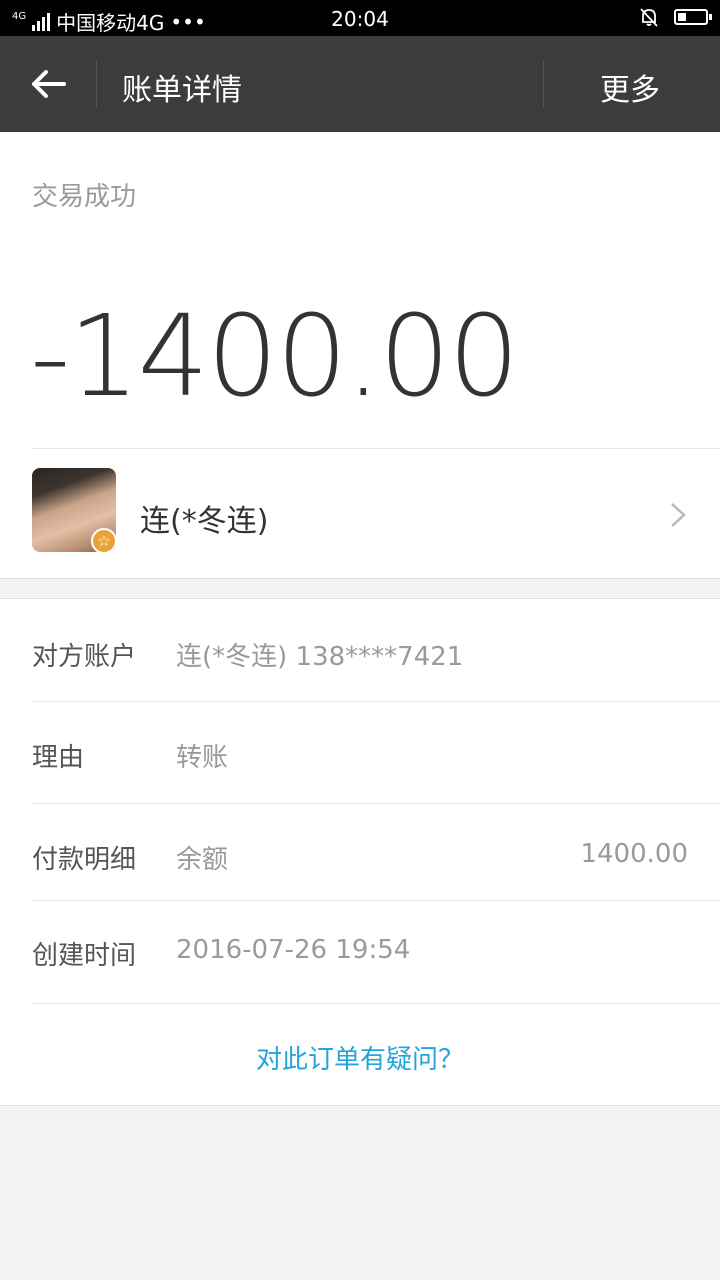 The width and height of the screenshot is (720, 1280). What do you see at coordinates (58, 758) in the screenshot?
I see `reason-label: 理由` at bounding box center [58, 758].